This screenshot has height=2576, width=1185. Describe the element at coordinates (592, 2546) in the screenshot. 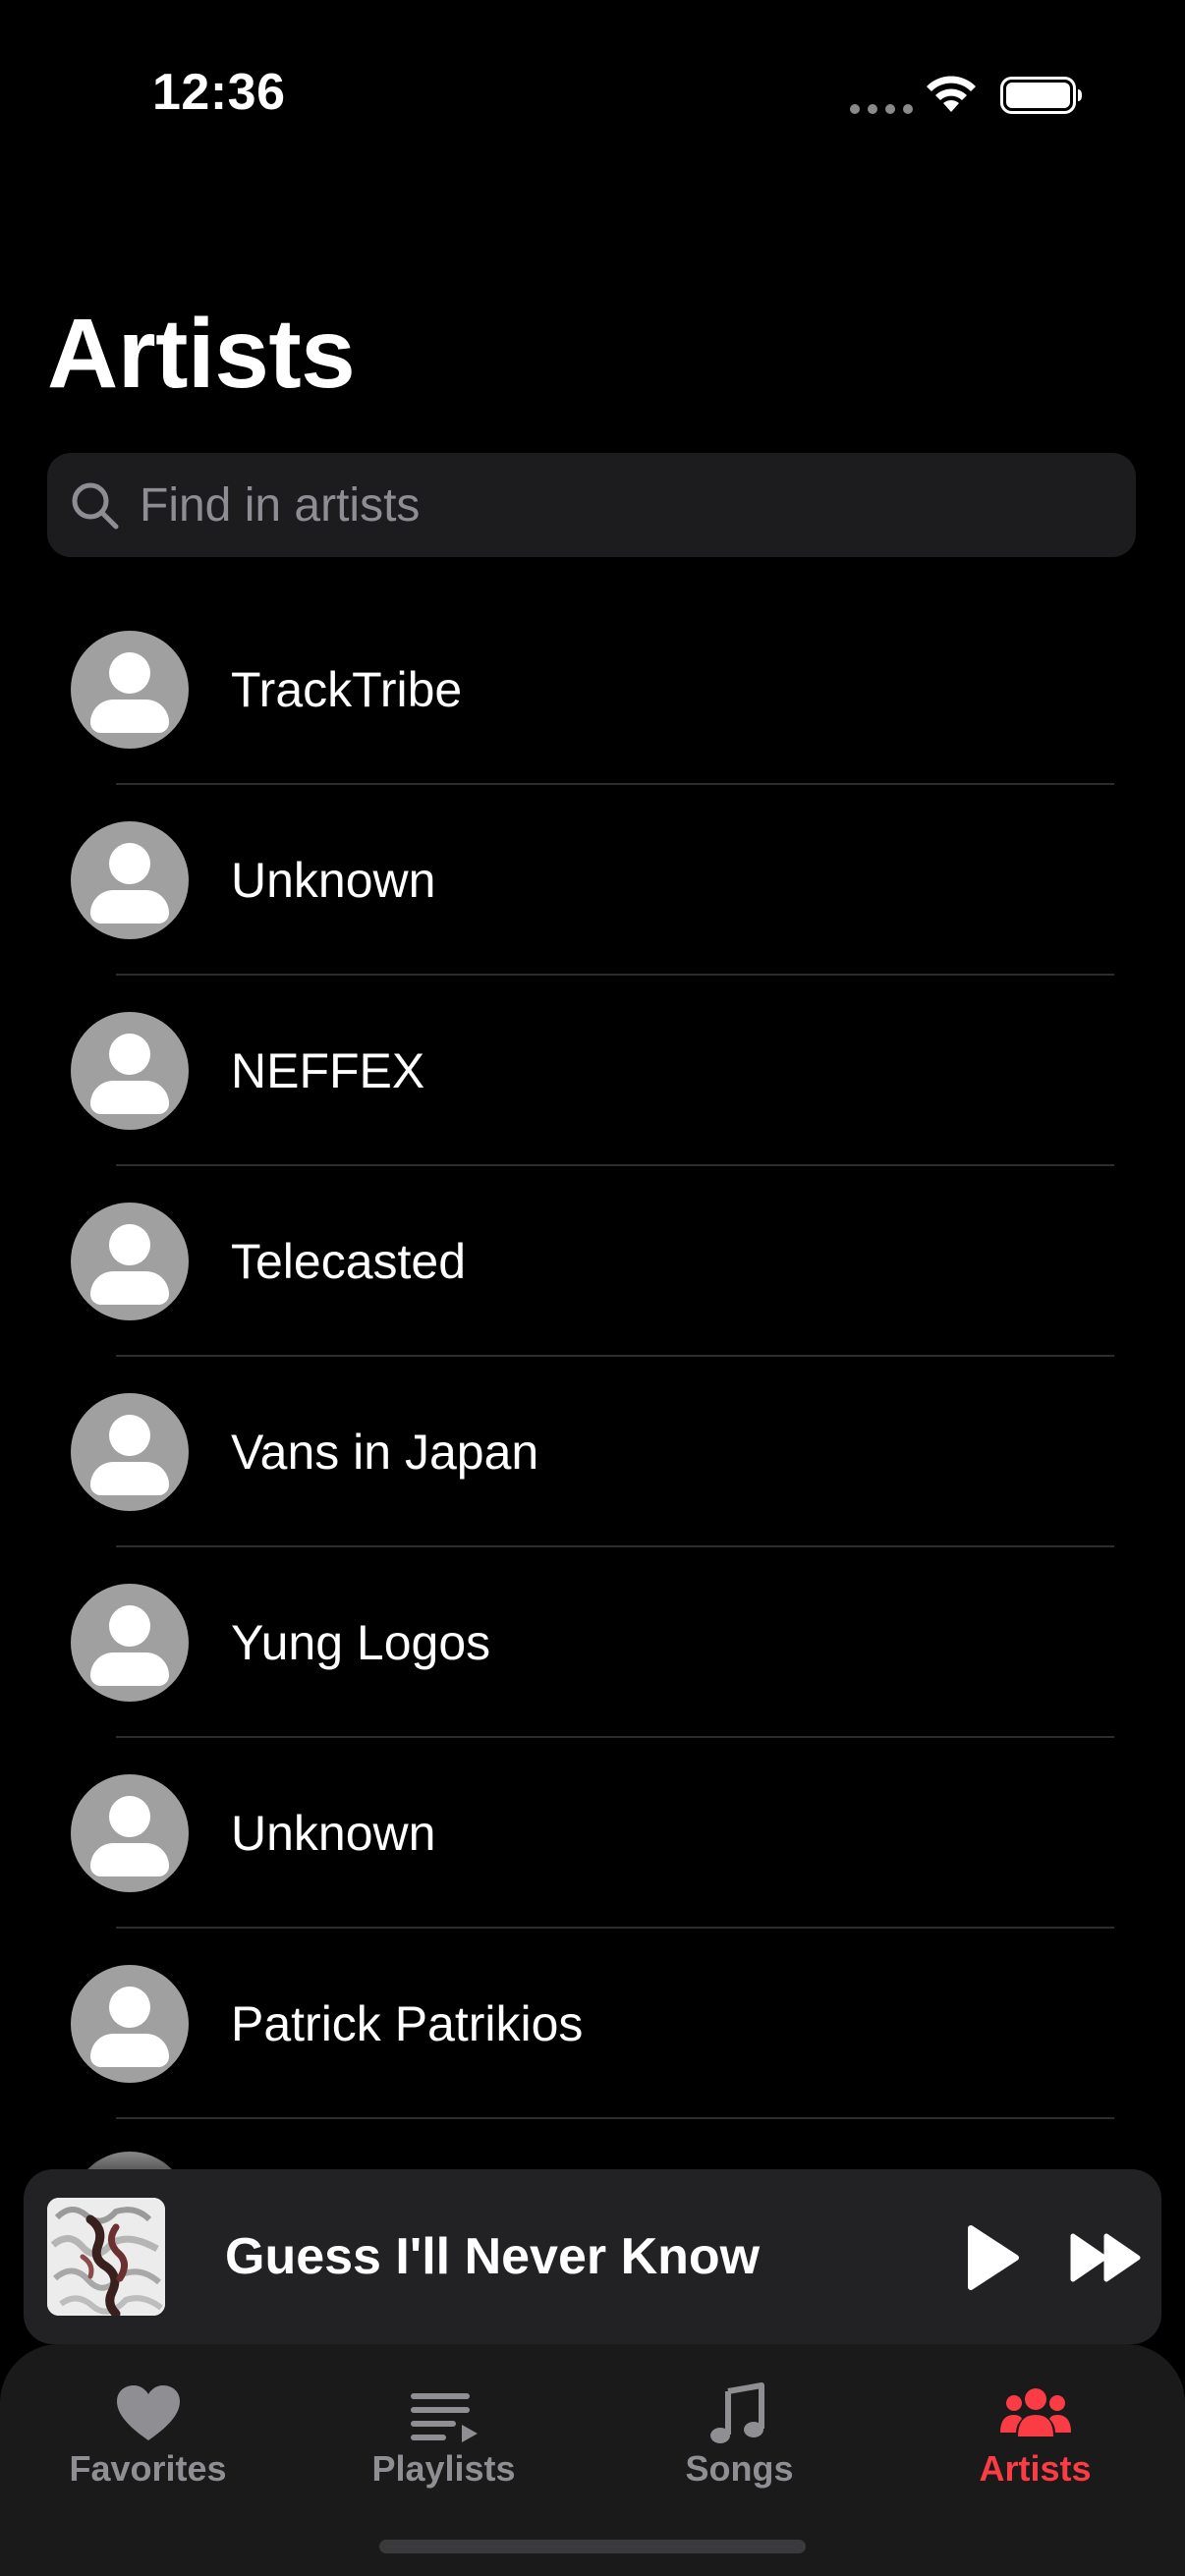

I see `home-indicator` at that location.